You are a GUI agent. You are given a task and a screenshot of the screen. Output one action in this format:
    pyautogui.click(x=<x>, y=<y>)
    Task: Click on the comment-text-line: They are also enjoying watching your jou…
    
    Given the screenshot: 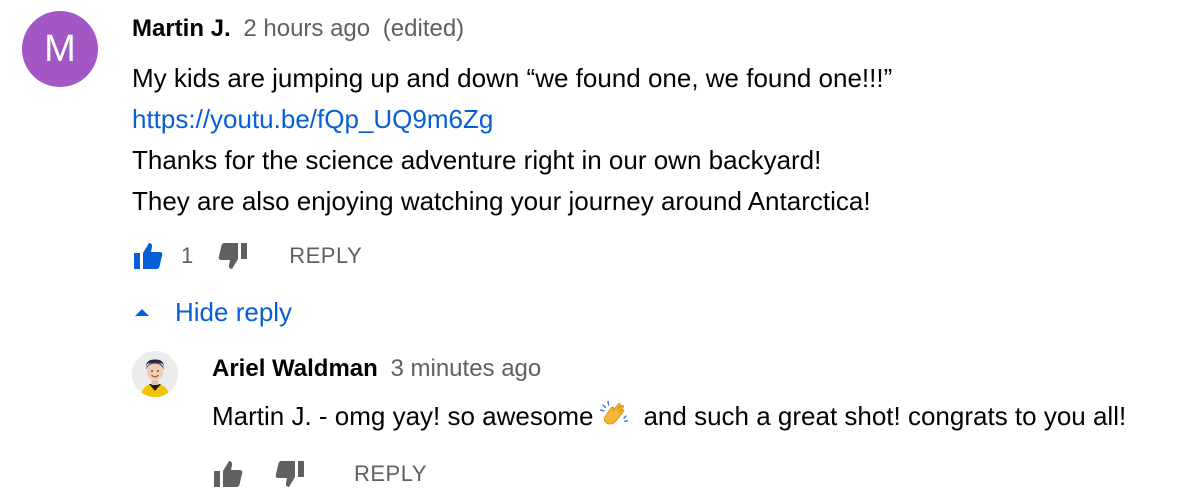 What is the action you would take?
    pyautogui.click(x=501, y=201)
    